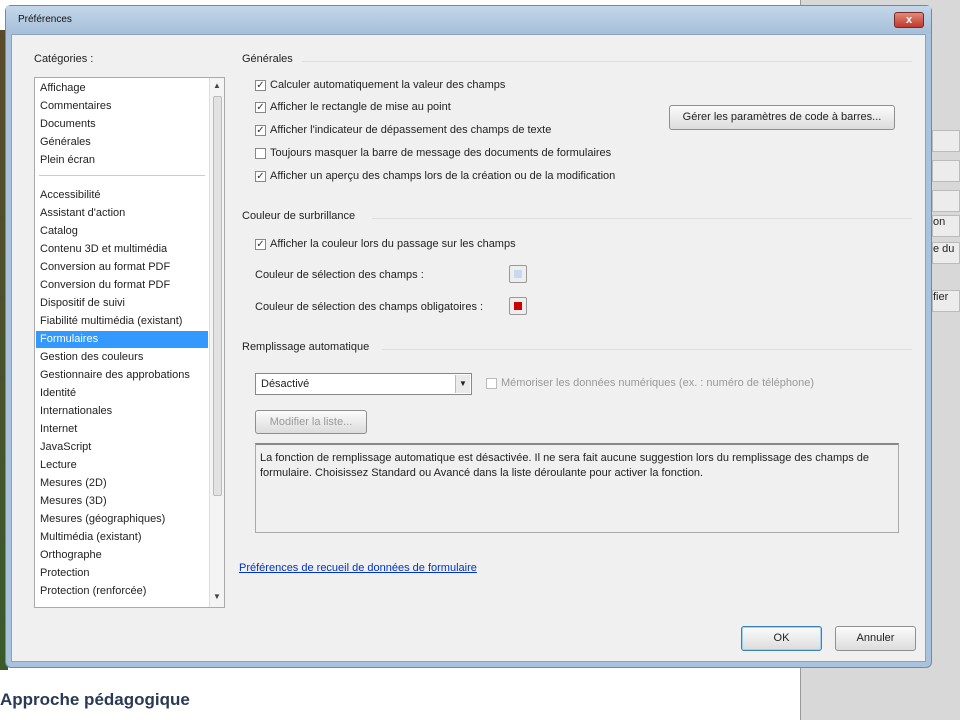 The height and width of the screenshot is (720, 960). Describe the element at coordinates (462, 384) in the screenshot. I see `chevron-down-icon: ▼` at that location.